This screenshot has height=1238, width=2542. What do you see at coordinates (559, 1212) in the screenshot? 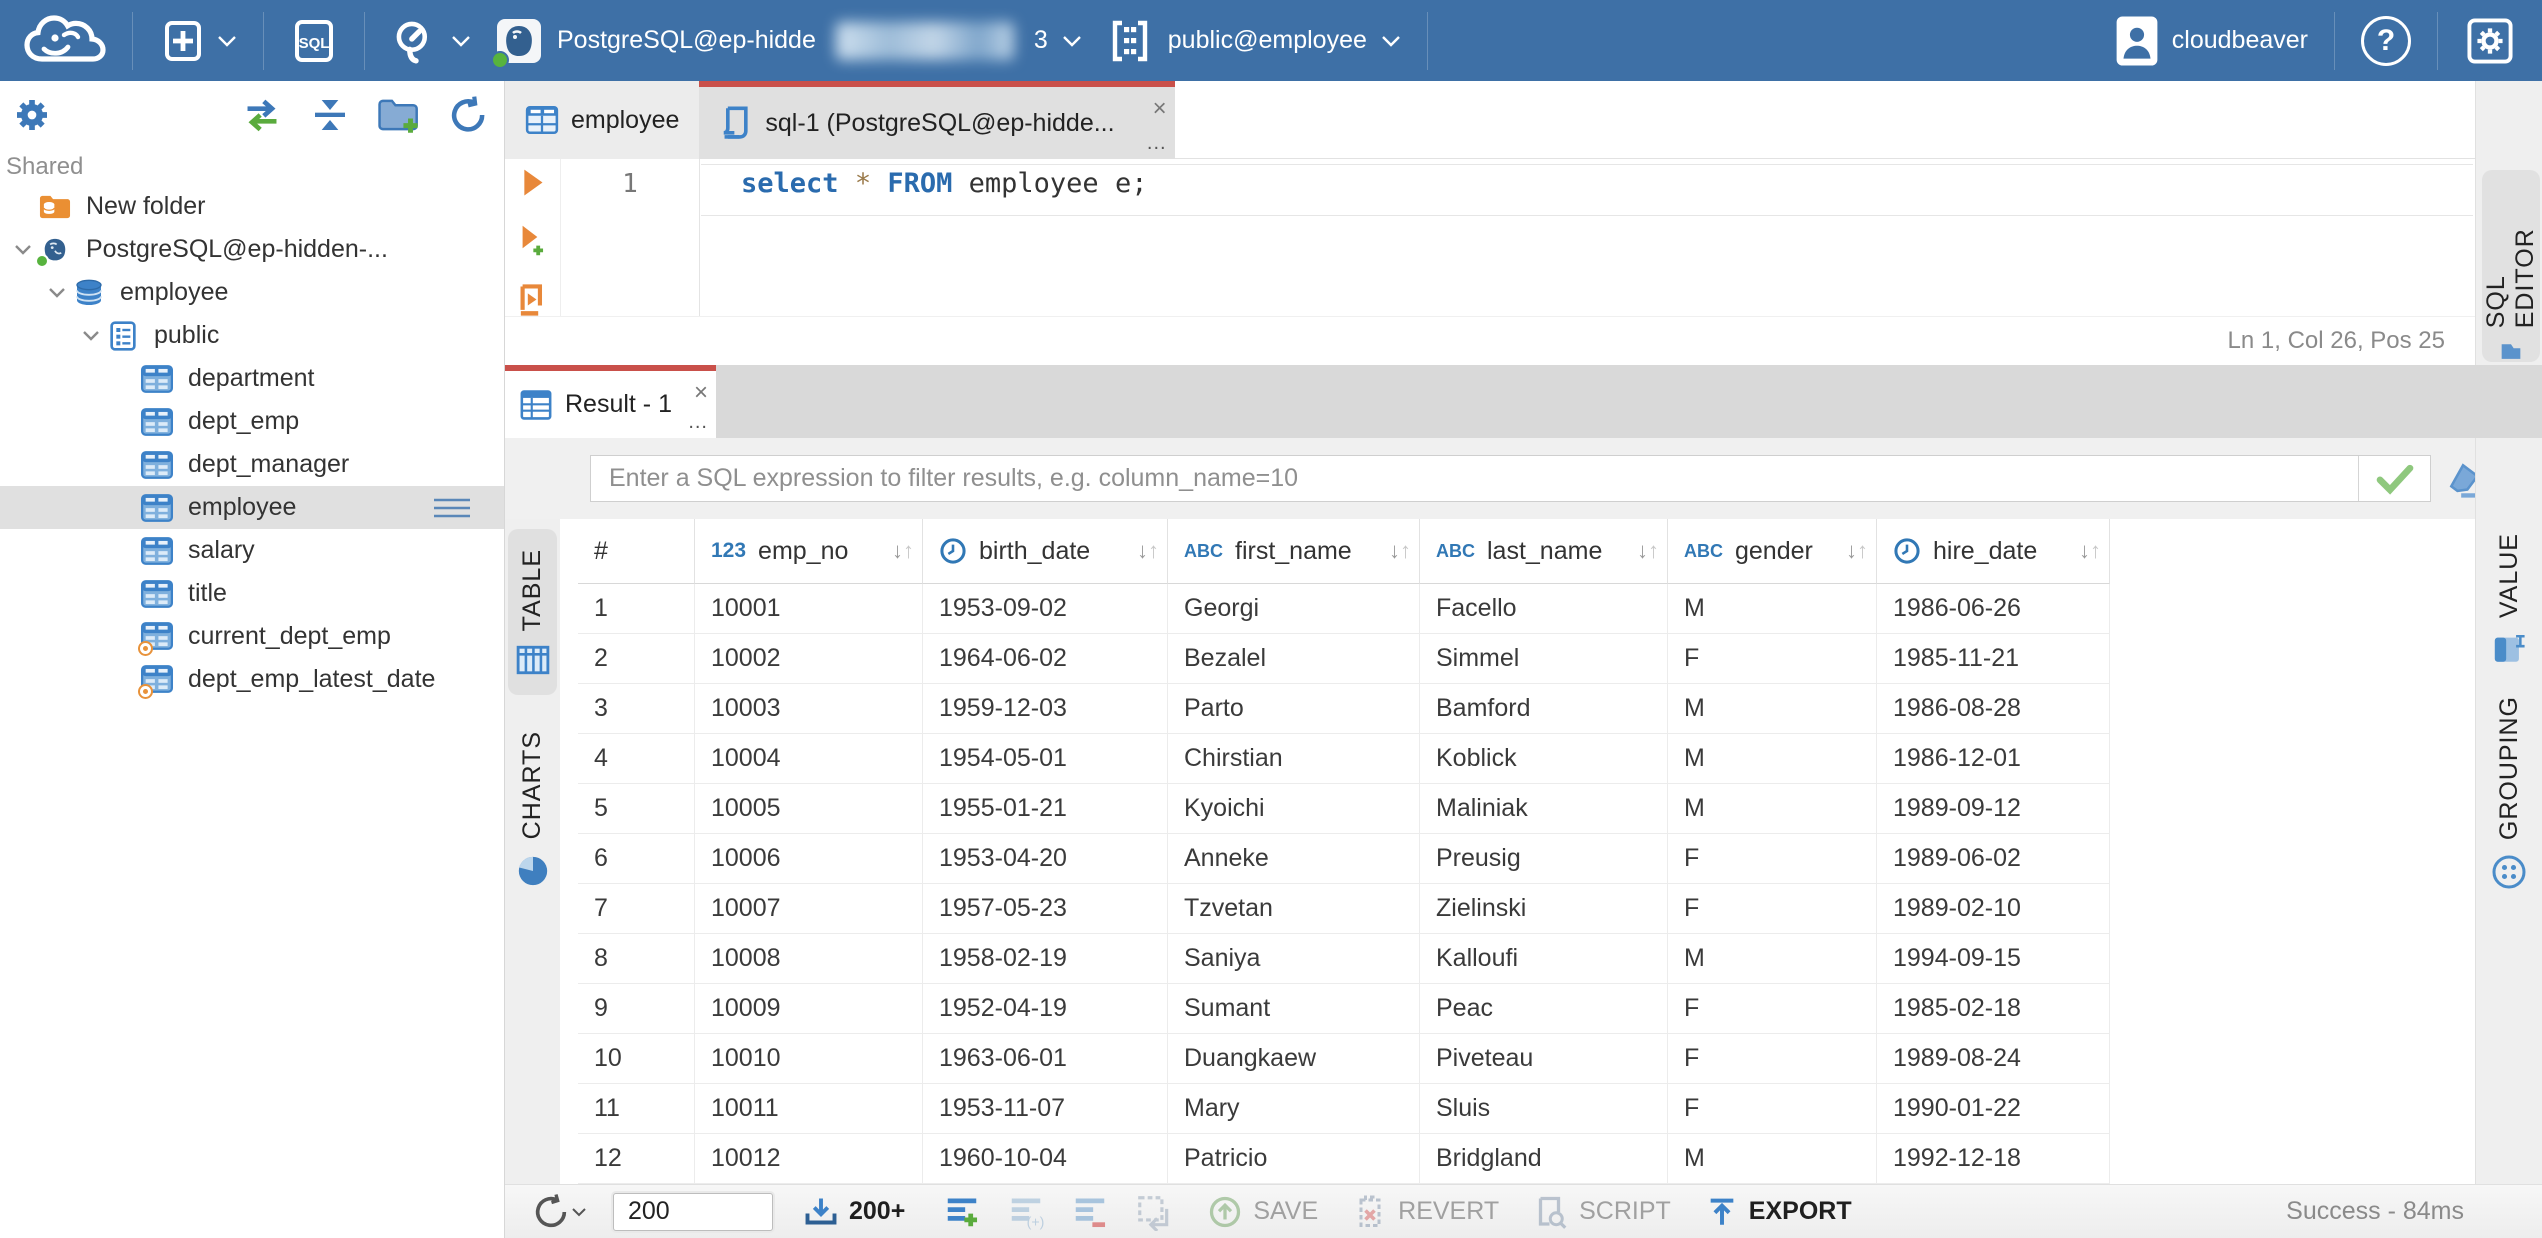
I see `refresh-results-button` at bounding box center [559, 1212].